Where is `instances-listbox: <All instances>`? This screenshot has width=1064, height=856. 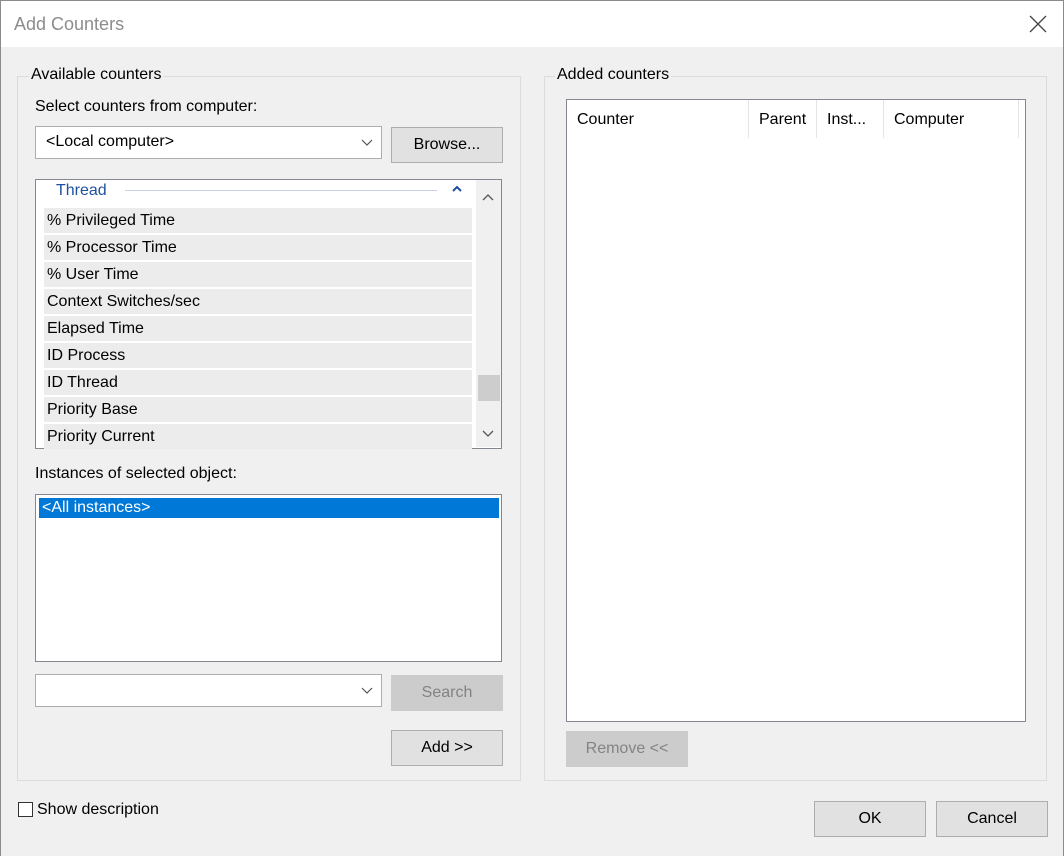
instances-listbox: <All instances> is located at coordinates (268, 578).